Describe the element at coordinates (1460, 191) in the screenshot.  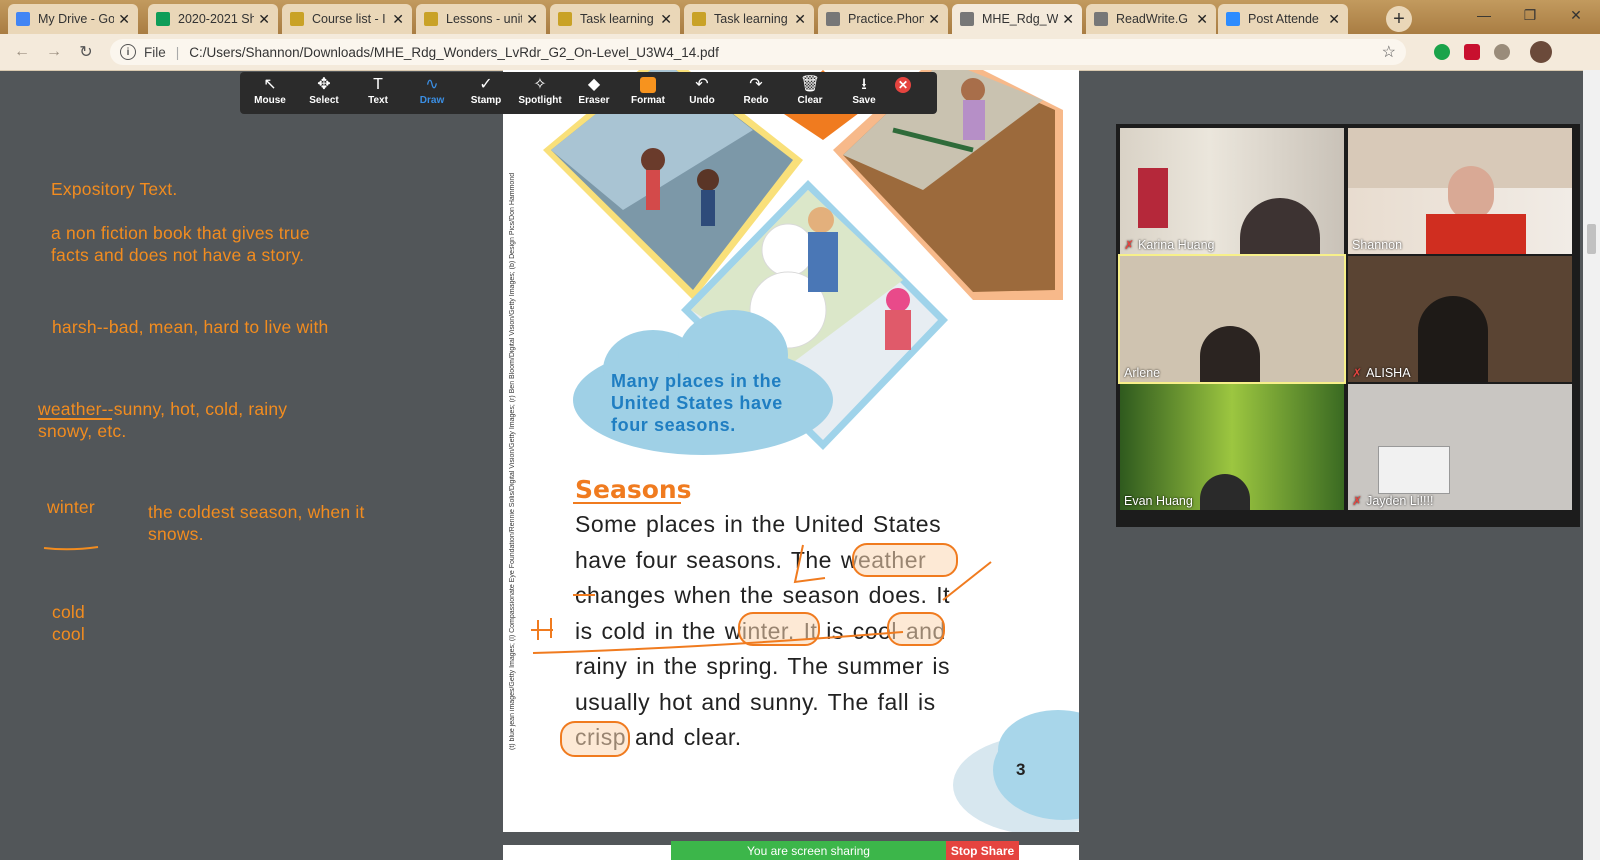
I see `participant-tile: Shannon` at that location.